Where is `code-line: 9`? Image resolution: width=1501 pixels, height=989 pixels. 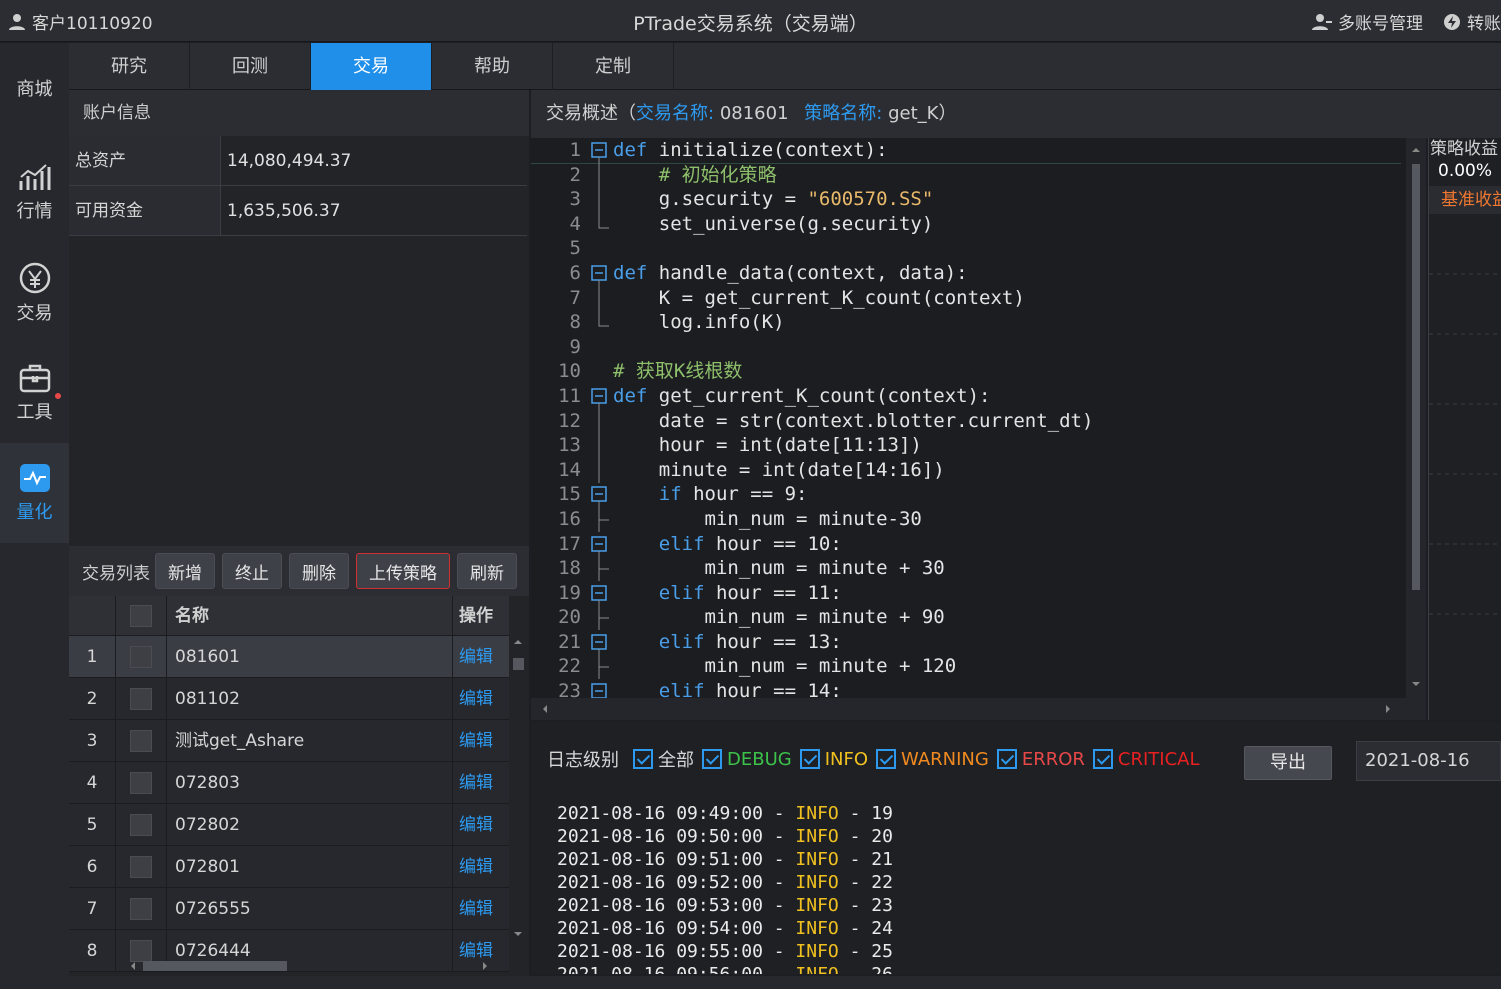
code-line: 9 is located at coordinates (966, 347).